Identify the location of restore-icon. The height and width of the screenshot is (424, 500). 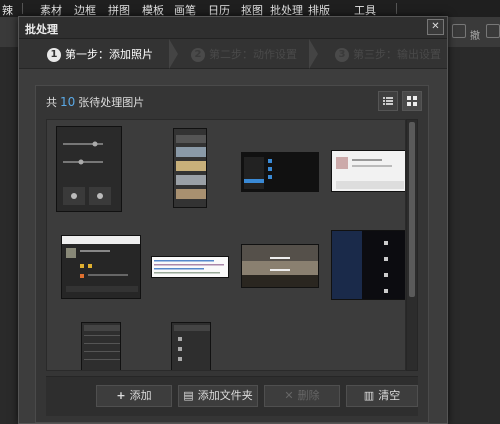
(493, 31).